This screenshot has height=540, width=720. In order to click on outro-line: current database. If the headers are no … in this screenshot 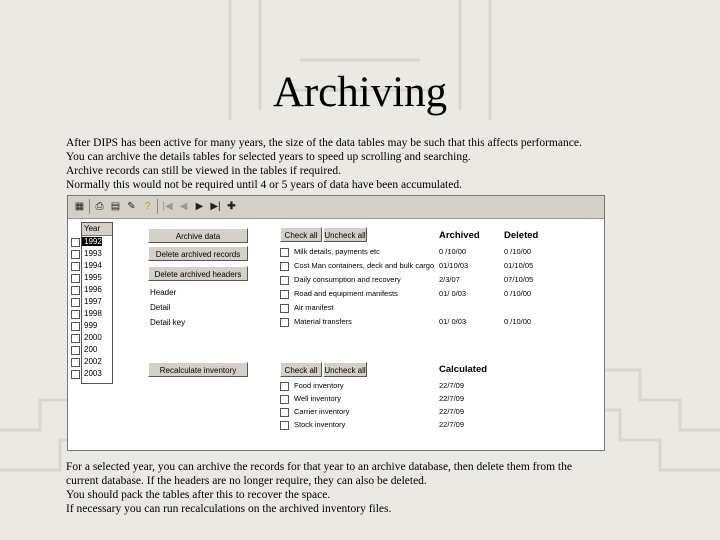, I will do `click(246, 481)`.